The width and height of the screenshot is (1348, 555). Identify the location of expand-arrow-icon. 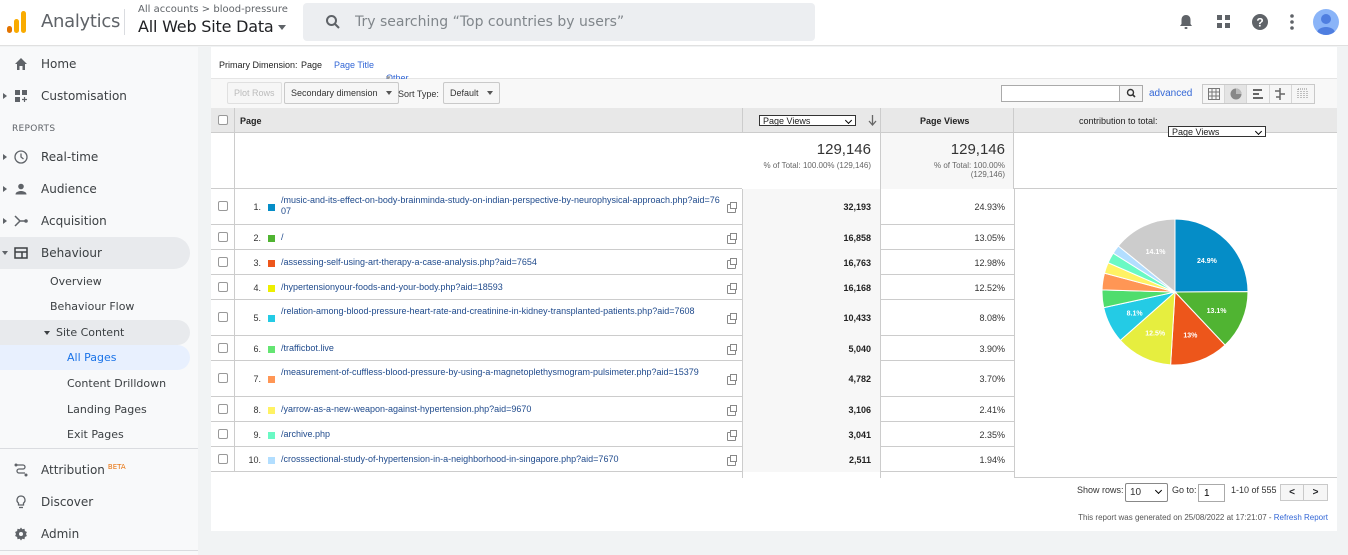
(5, 189).